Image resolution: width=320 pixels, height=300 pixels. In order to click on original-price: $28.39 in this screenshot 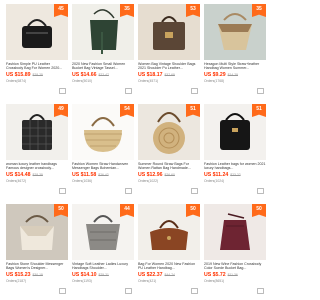, I will do `click(37, 175)`.